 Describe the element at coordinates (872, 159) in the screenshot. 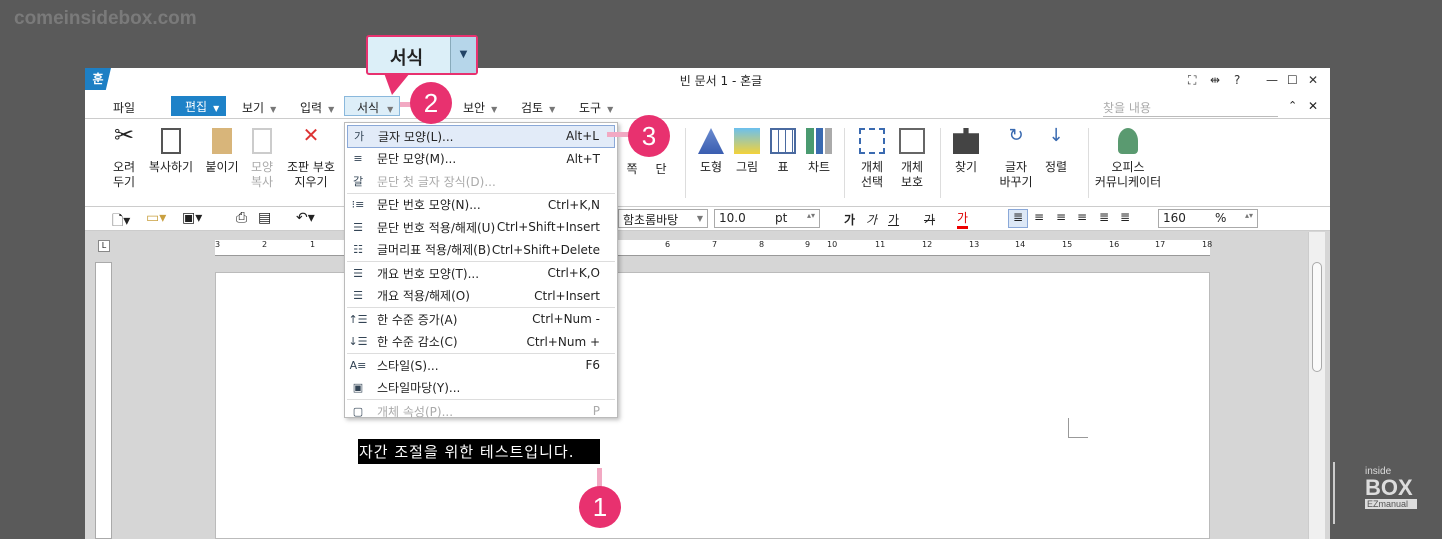

I see `select-object-button: 개체 선택` at that location.